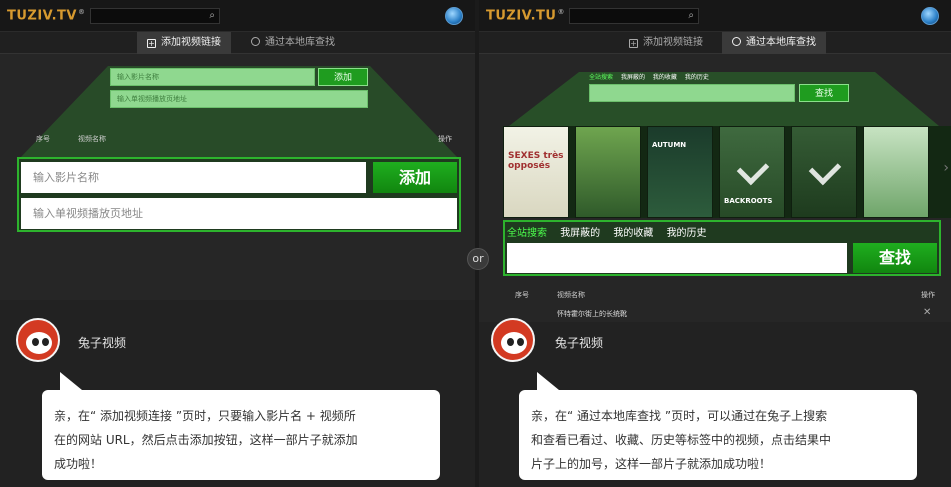  I want to click on logo: TUZIV.TV®, so click(46, 15).